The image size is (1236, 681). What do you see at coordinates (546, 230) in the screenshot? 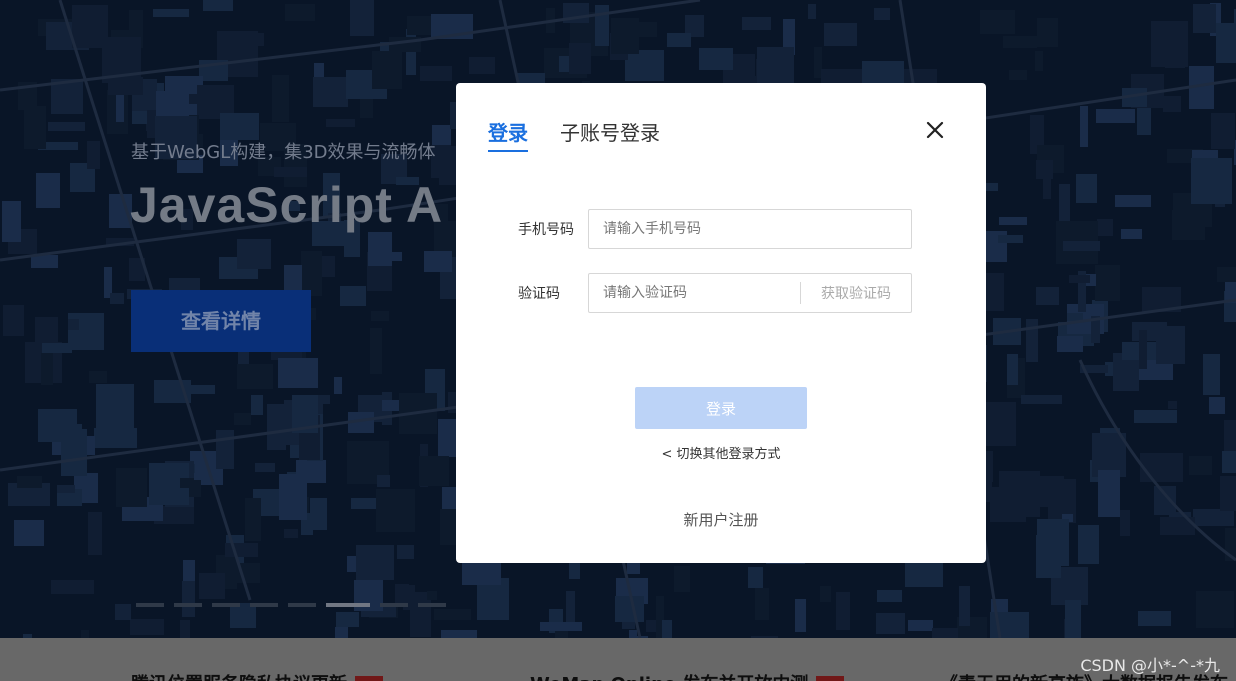
I see `phone-label: 手机号码` at bounding box center [546, 230].